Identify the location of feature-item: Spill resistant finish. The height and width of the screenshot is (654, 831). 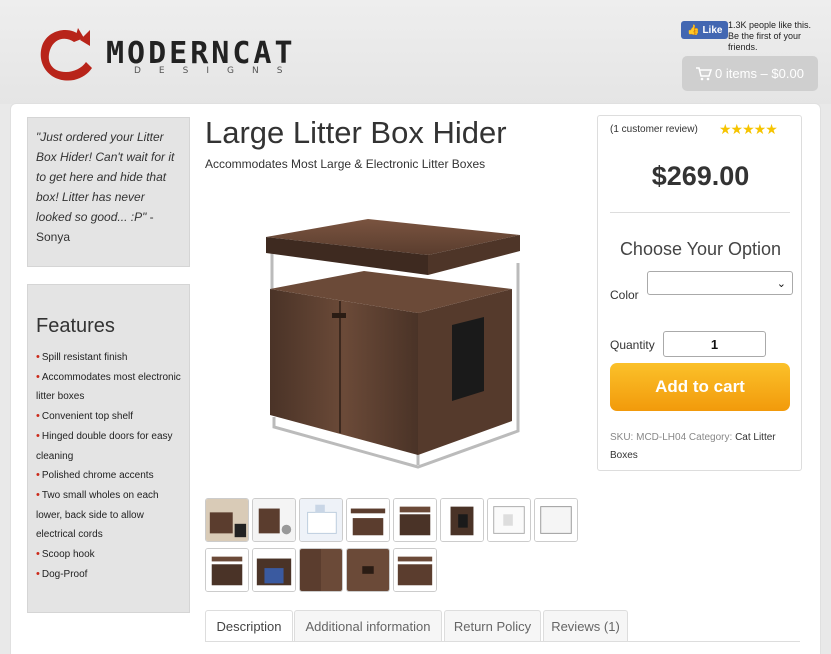
(108, 358).